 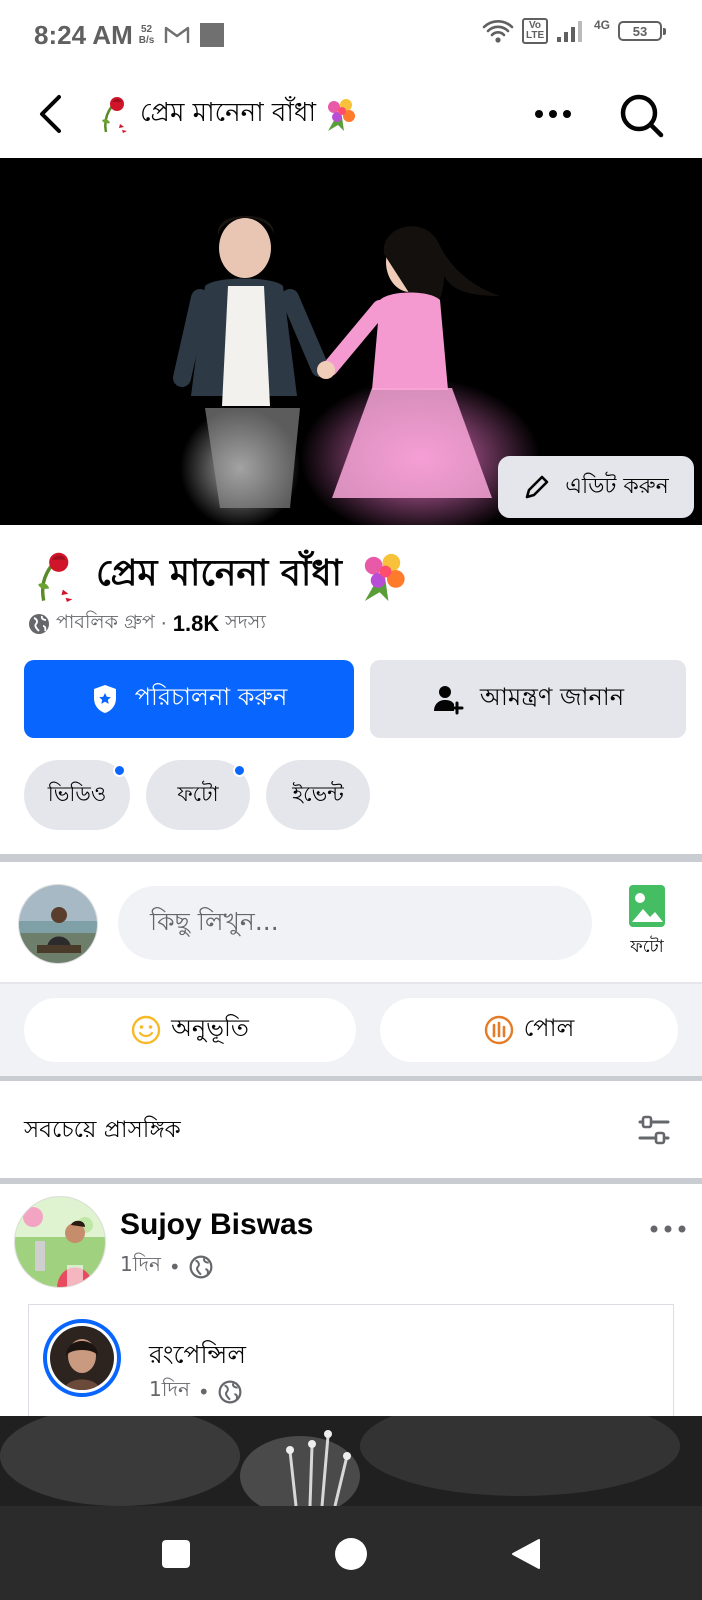 I want to click on notification-square-icon, so click(x=212, y=35).